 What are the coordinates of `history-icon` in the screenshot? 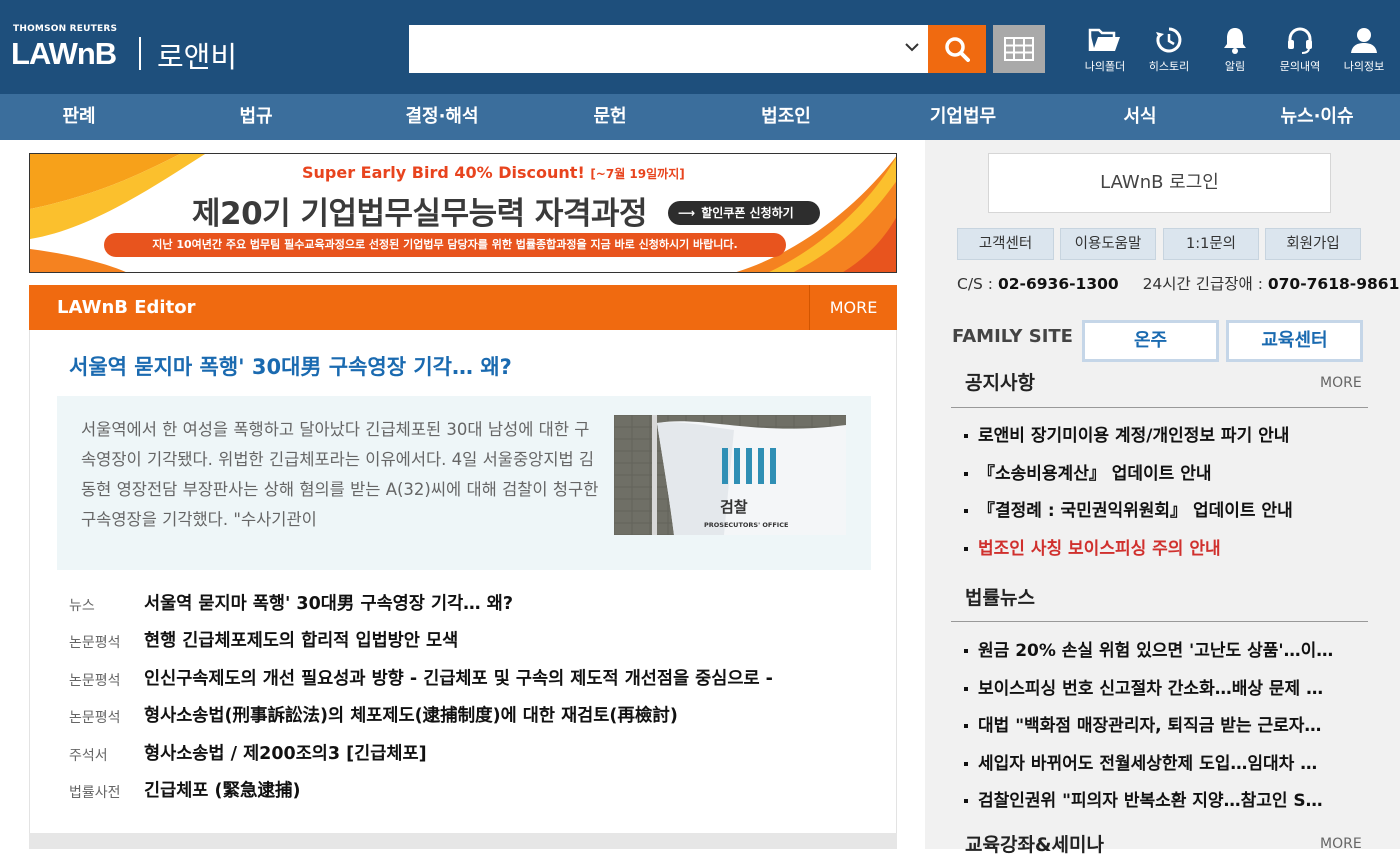 It's located at (1169, 40).